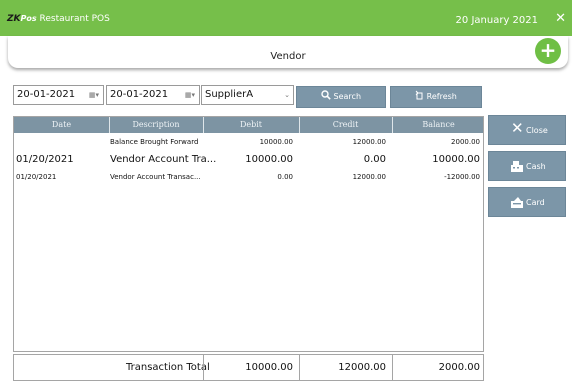 The image size is (572, 383). I want to click on cash-register-icon, so click(517, 166).